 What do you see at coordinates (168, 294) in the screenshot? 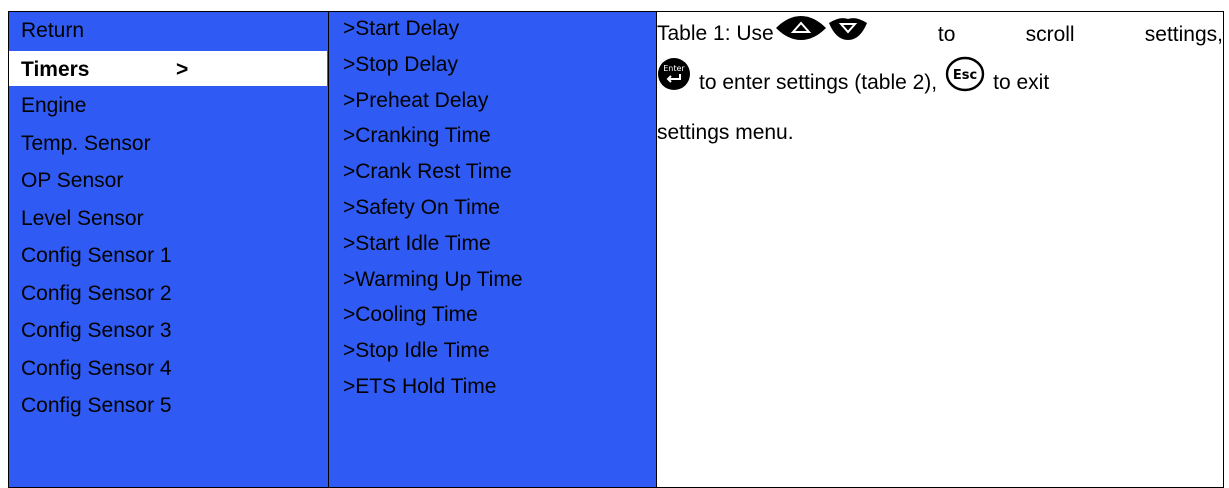
I see `menu-item-config-sensor-2: Config Sensor 2` at bounding box center [168, 294].